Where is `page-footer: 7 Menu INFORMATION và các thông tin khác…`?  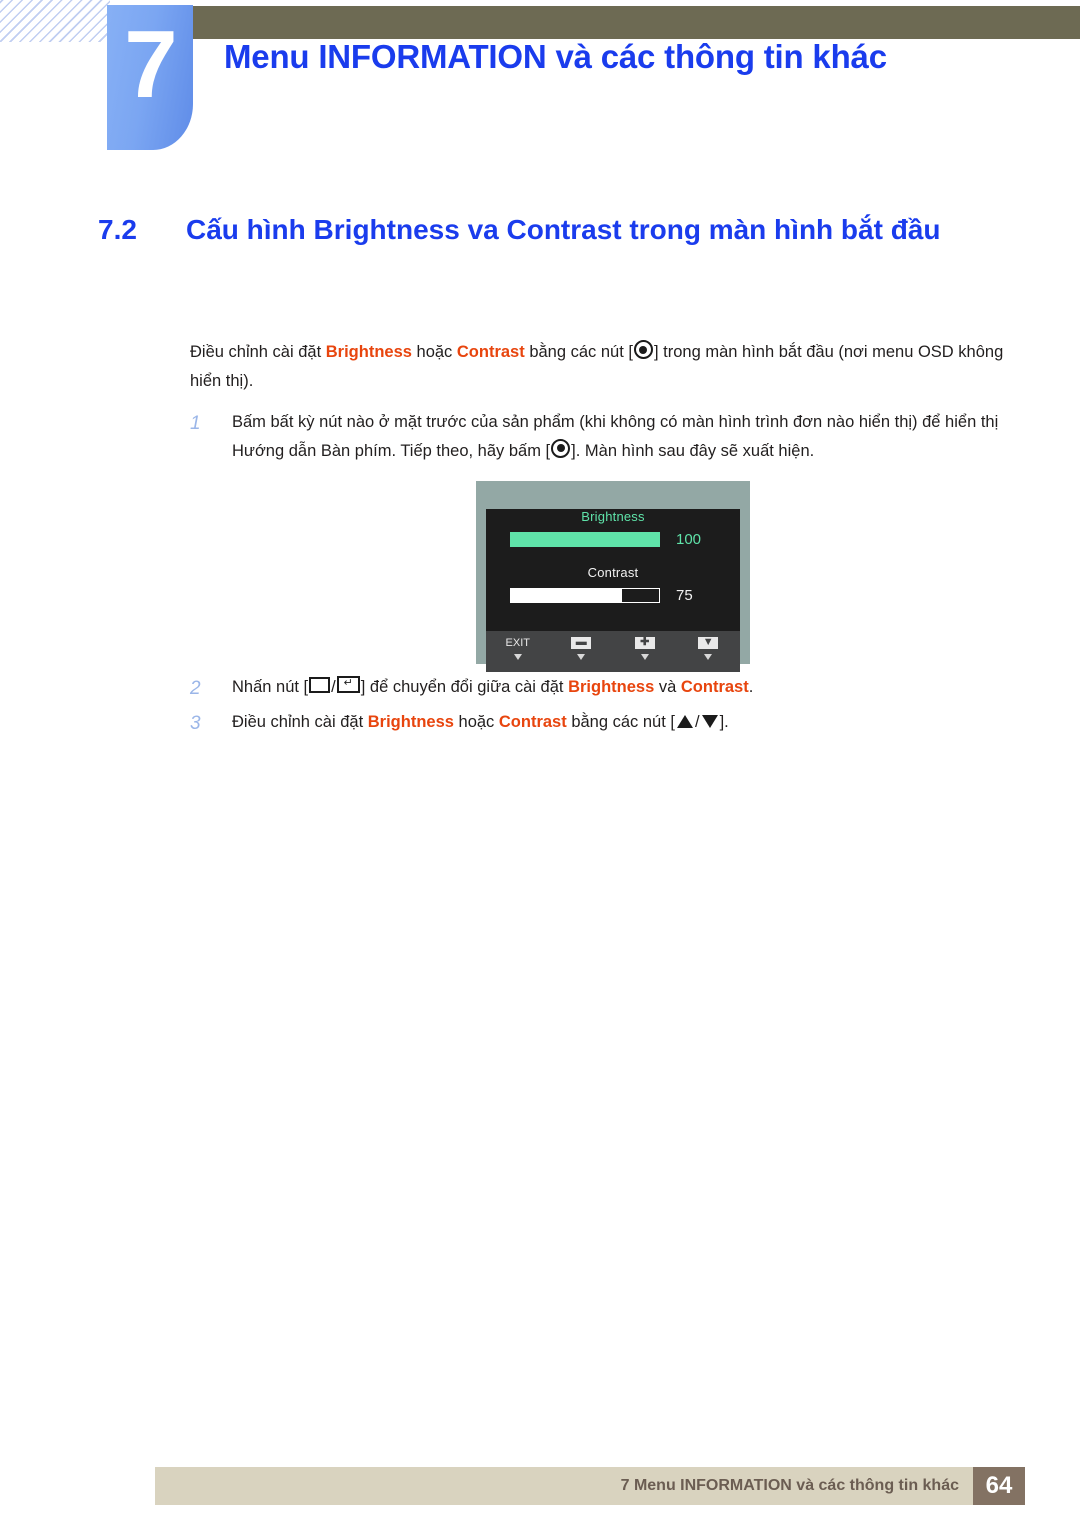
page-footer: 7 Menu INFORMATION và các thông tin khác… is located at coordinates (590, 1486).